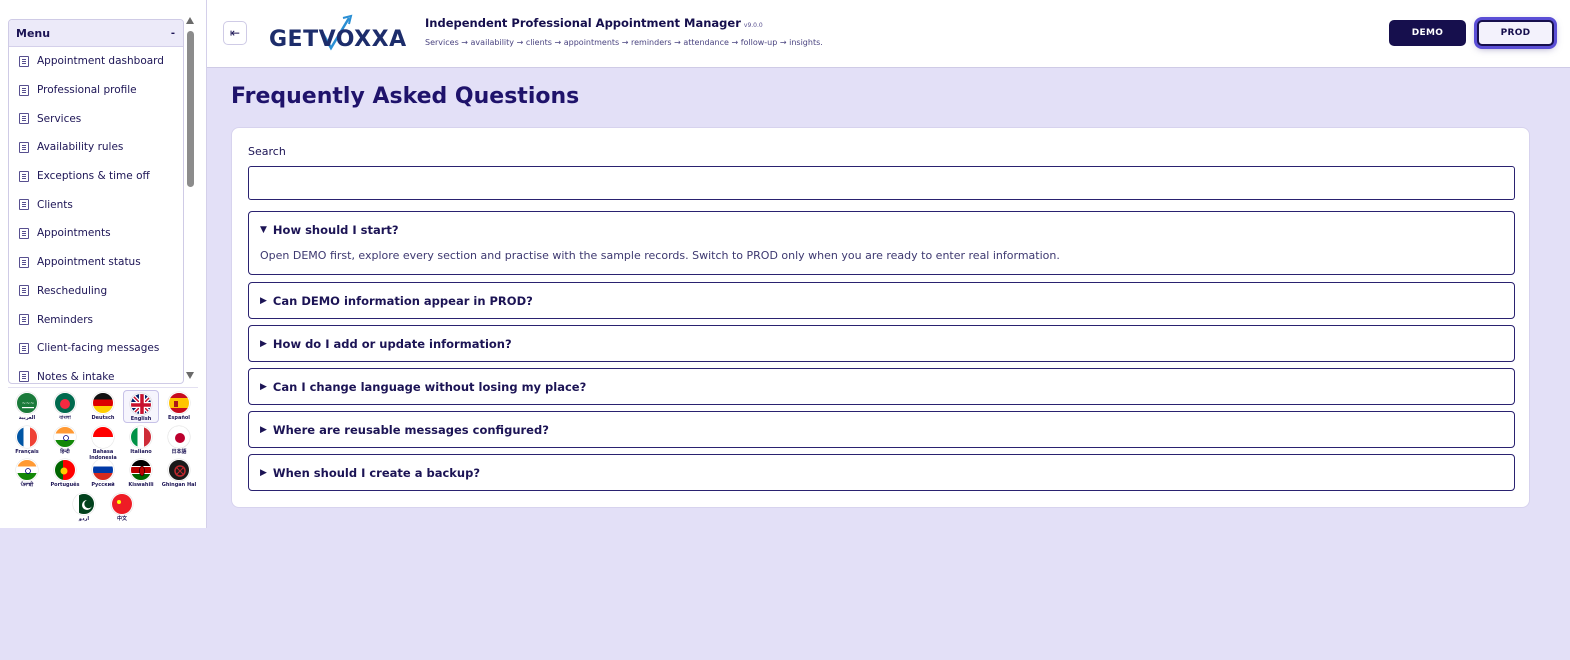 This screenshot has height=660, width=1570. I want to click on menu-item-label: Clients, so click(55, 204).